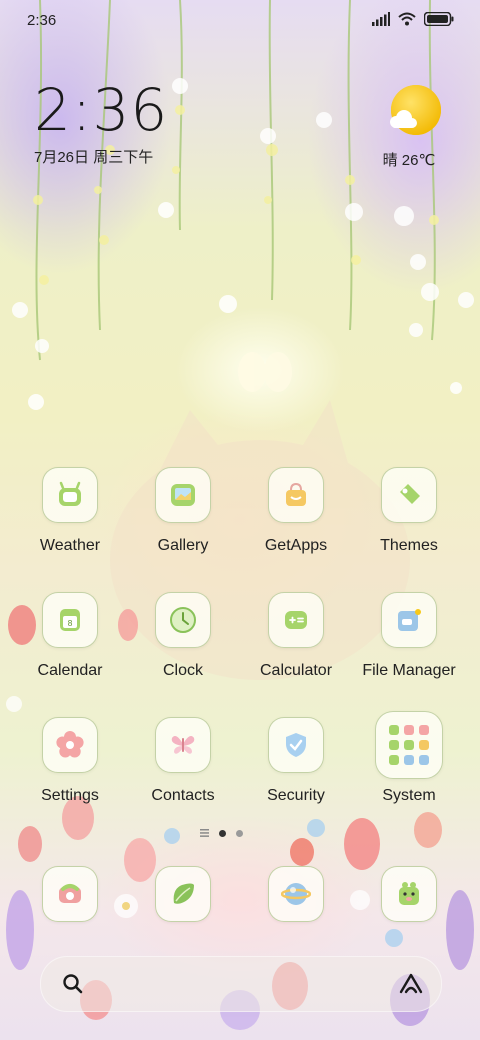 This screenshot has width=480, height=1040. What do you see at coordinates (70, 636) in the screenshot?
I see `app-calendar: 8 Calendar` at bounding box center [70, 636].